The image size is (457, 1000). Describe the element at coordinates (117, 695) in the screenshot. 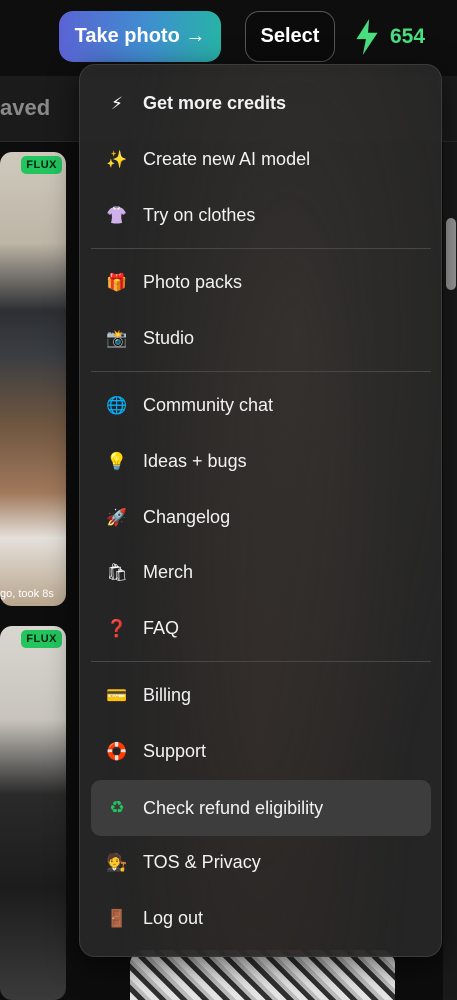

I see `credit-card-icon: 💳` at that location.